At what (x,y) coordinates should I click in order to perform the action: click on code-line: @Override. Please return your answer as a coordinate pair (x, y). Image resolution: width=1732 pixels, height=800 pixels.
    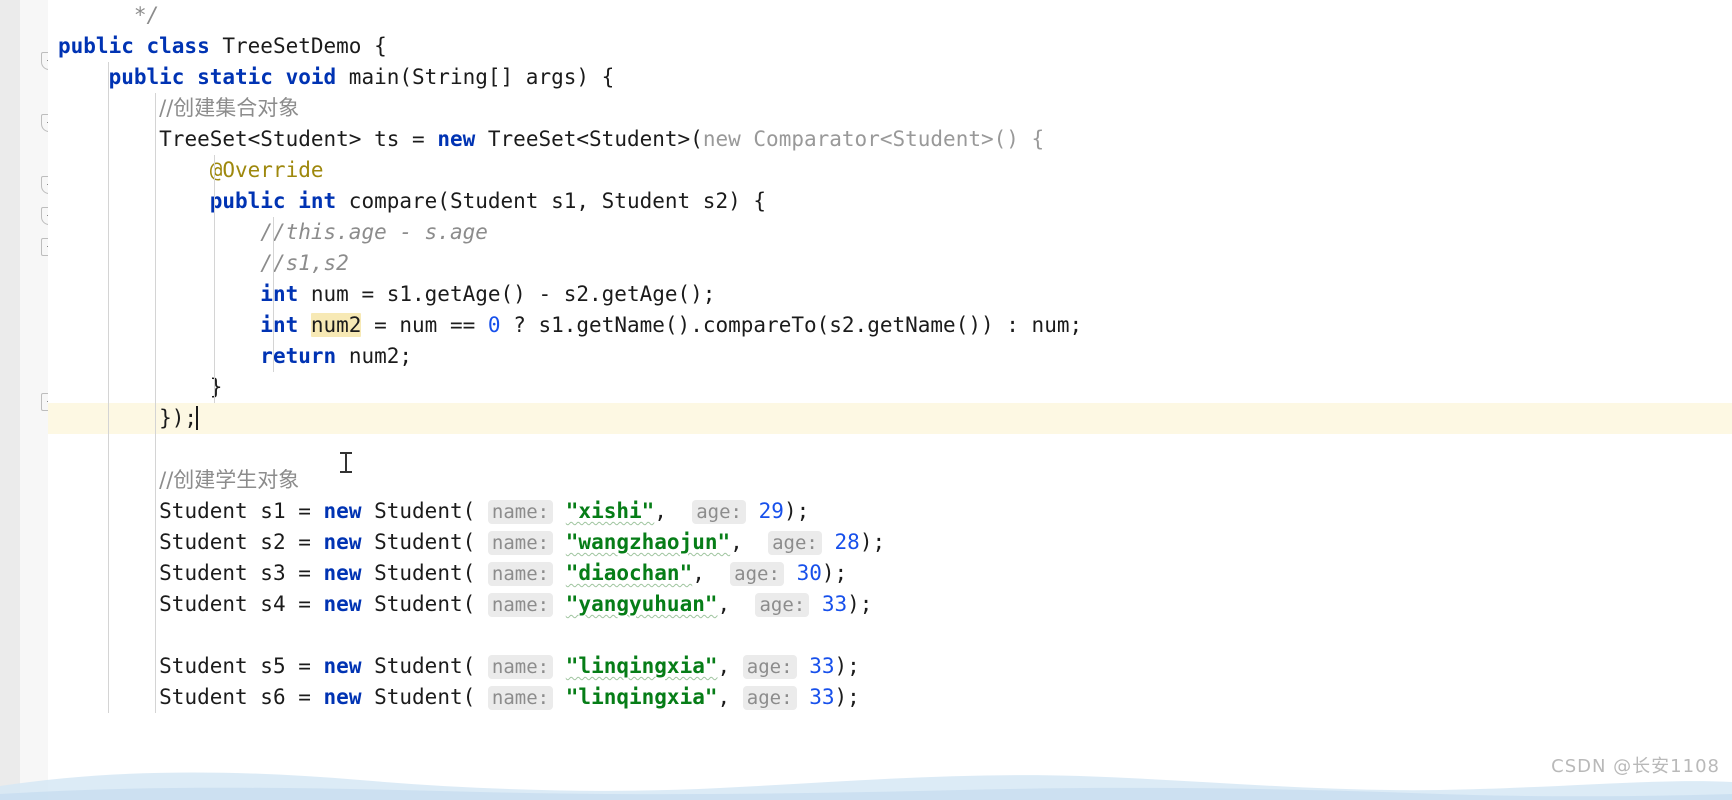
    Looking at the image, I should click on (890, 170).